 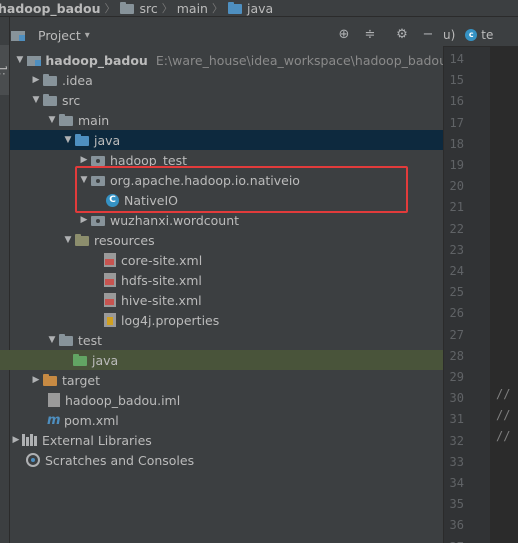 I want to click on line-number: 16, so click(x=456, y=101).